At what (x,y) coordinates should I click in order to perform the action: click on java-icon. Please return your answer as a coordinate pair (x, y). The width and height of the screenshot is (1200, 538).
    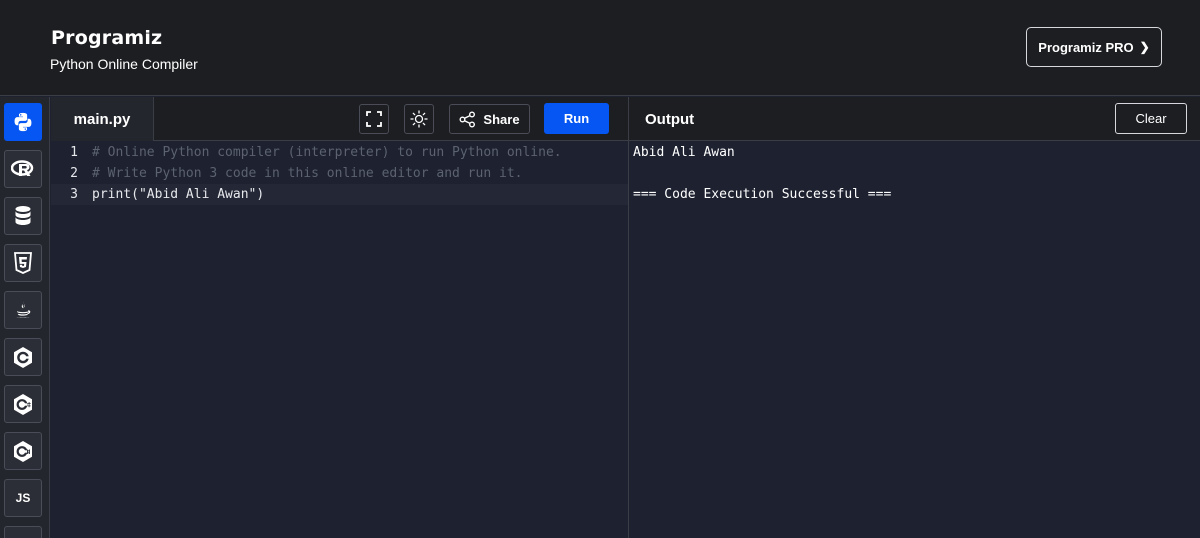
    Looking at the image, I should click on (23, 309).